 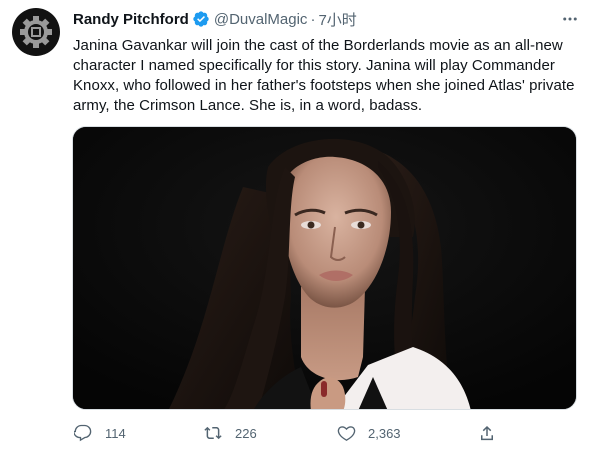 I want to click on share-icon, so click(x=487, y=433).